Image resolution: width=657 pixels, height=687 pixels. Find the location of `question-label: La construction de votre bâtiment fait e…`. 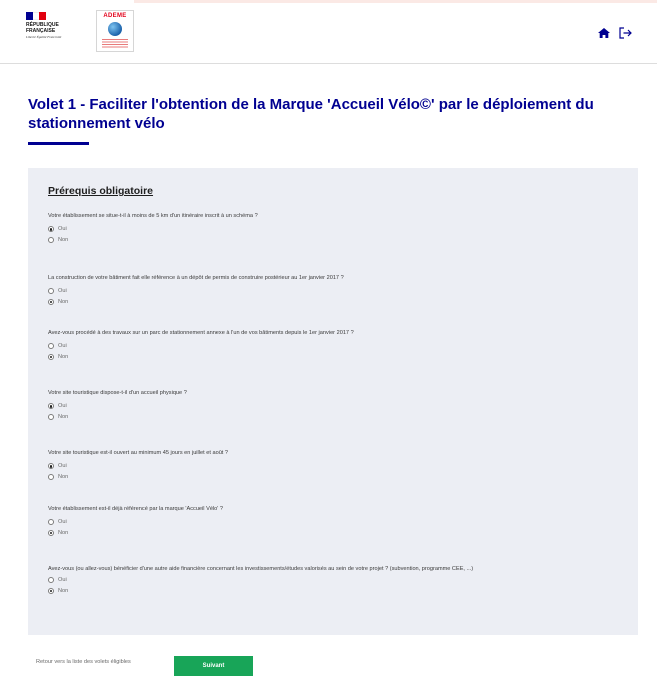

question-label: La construction de votre bâtiment fait e… is located at coordinates (196, 278).